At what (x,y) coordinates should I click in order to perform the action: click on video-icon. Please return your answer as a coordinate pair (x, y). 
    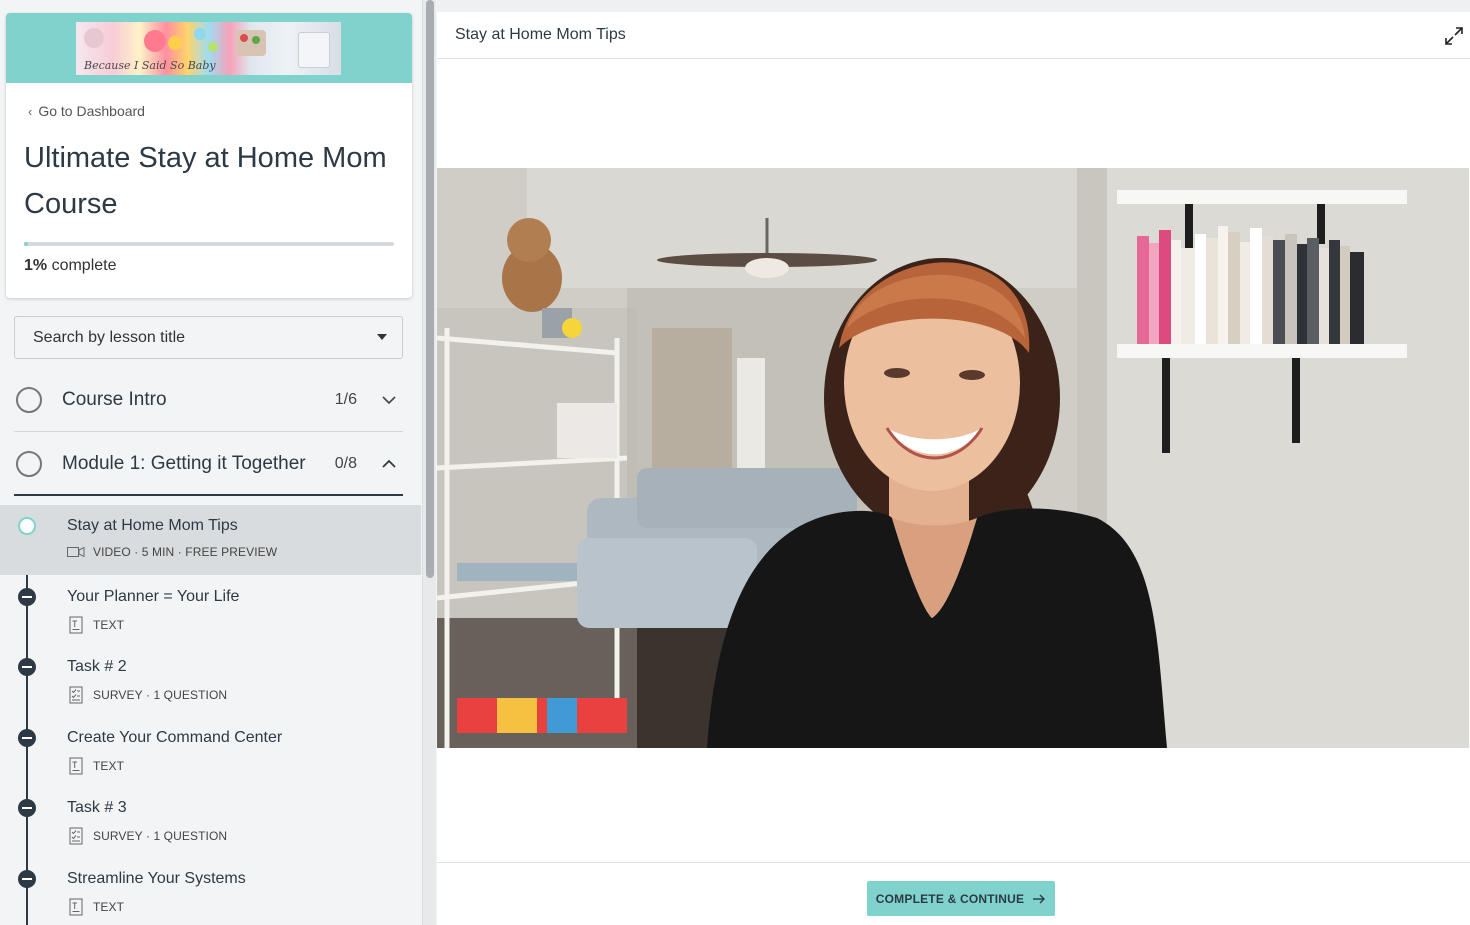
    Looking at the image, I should click on (76, 552).